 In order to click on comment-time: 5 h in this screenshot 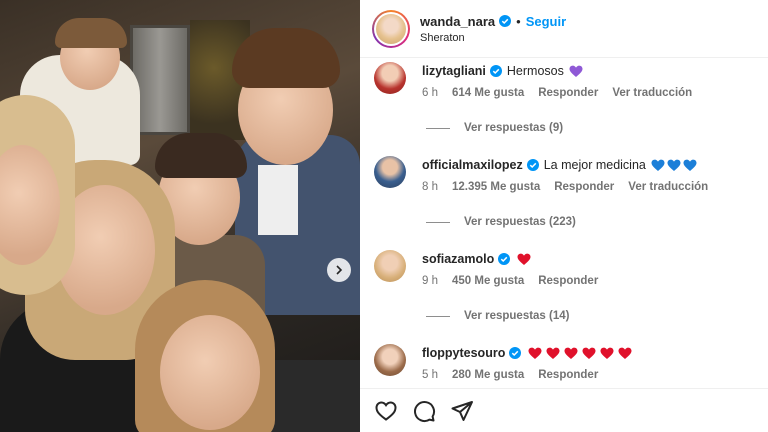, I will do `click(430, 375)`.